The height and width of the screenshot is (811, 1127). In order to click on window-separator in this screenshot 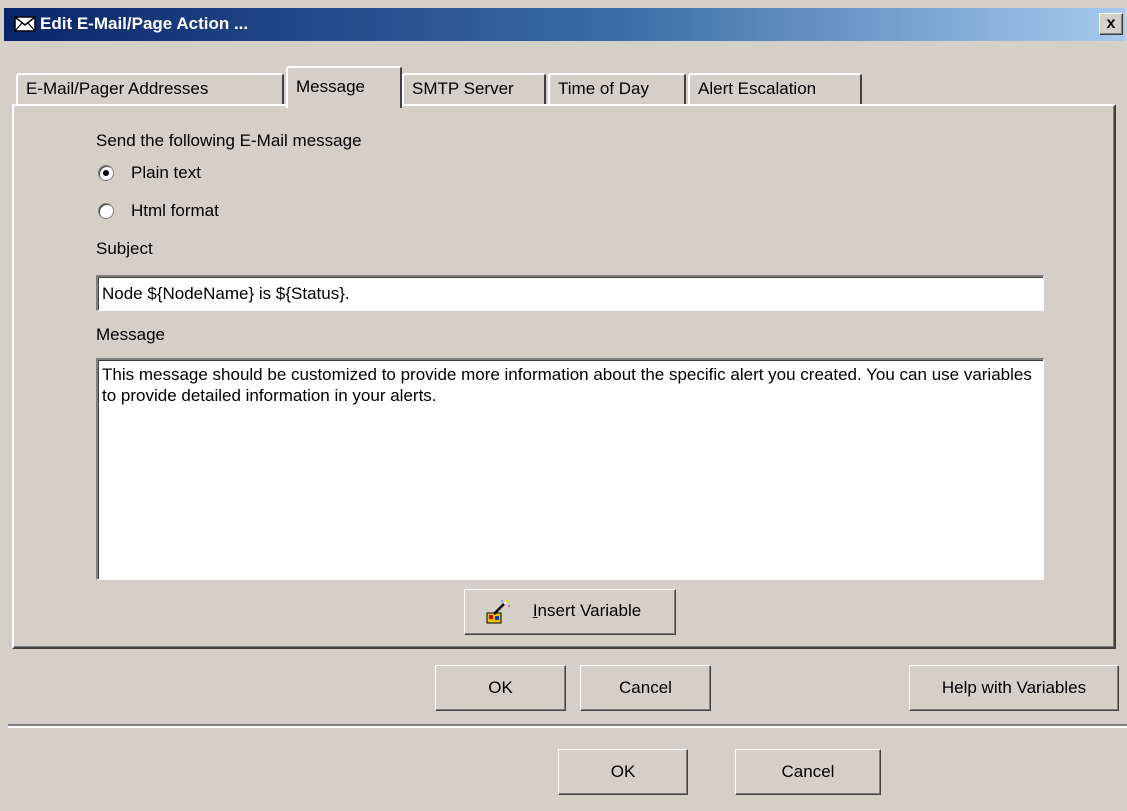, I will do `click(567, 726)`.